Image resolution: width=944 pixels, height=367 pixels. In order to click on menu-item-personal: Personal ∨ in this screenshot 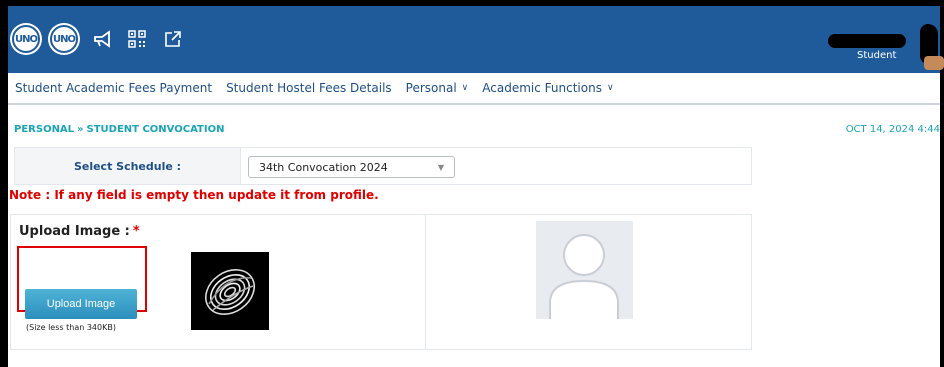, I will do `click(437, 88)`.